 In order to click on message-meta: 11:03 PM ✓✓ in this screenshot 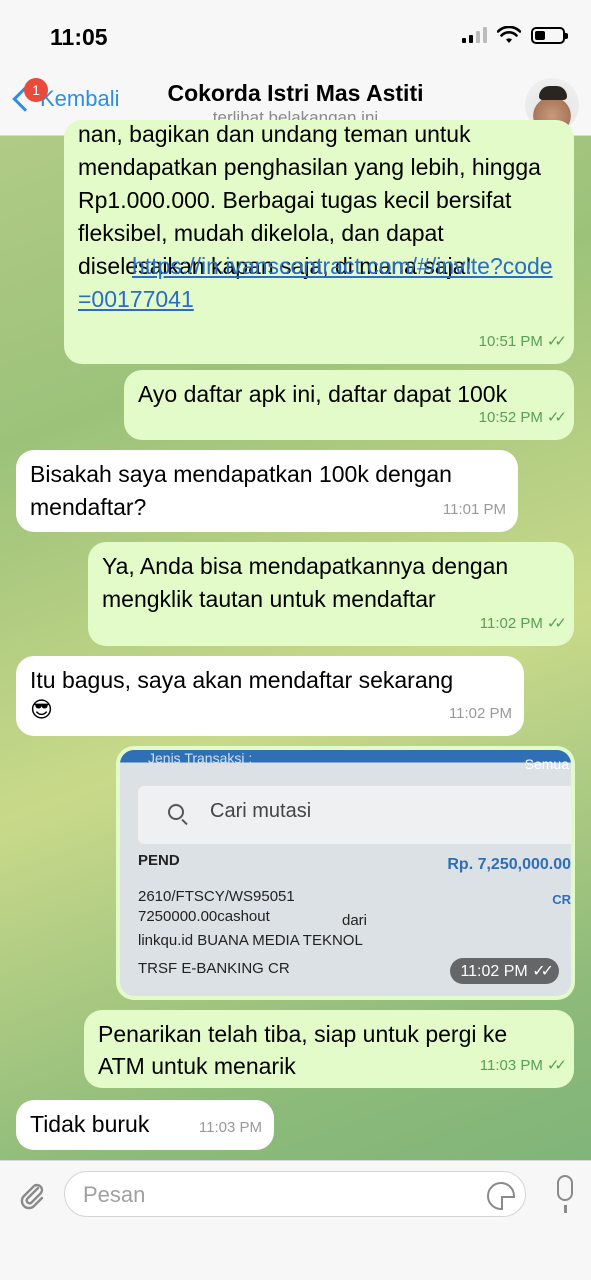, I will do `click(523, 1065)`.